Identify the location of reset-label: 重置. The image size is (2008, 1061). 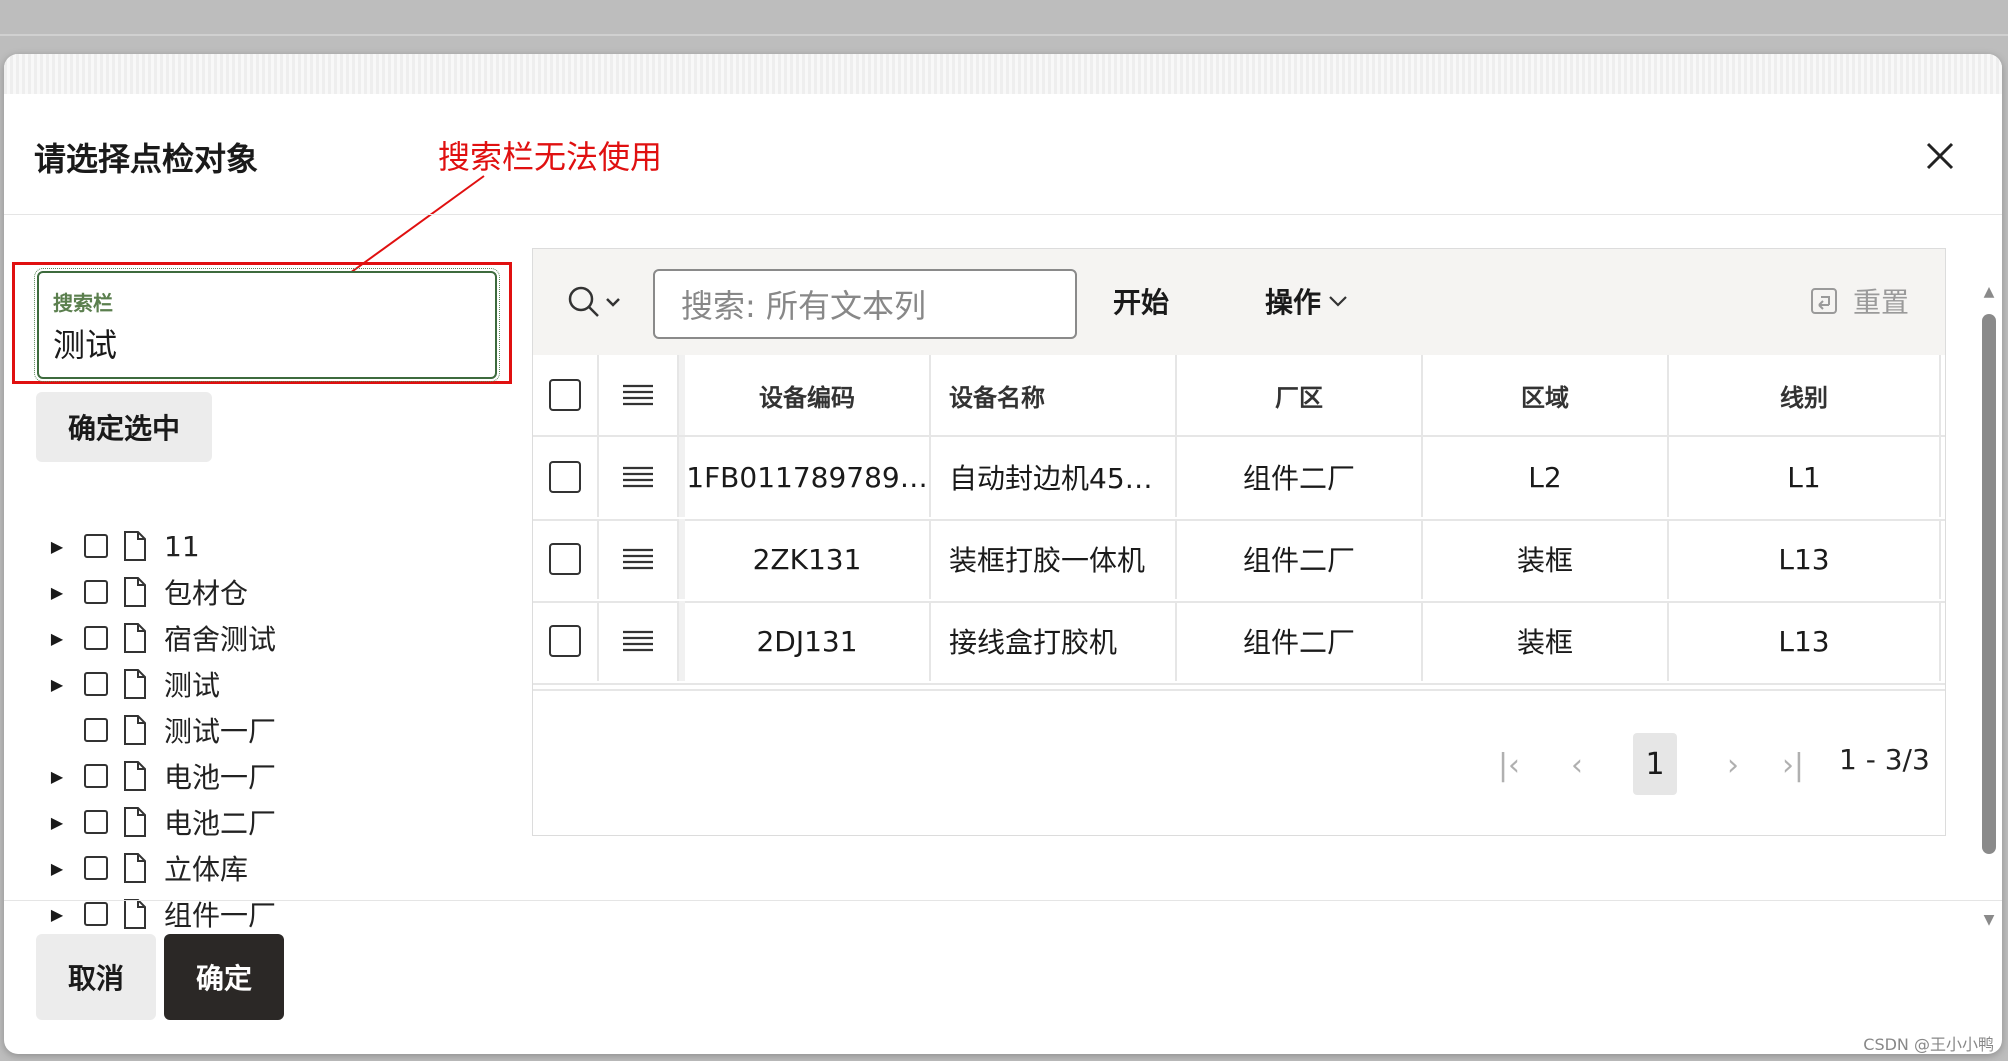
(1880, 302).